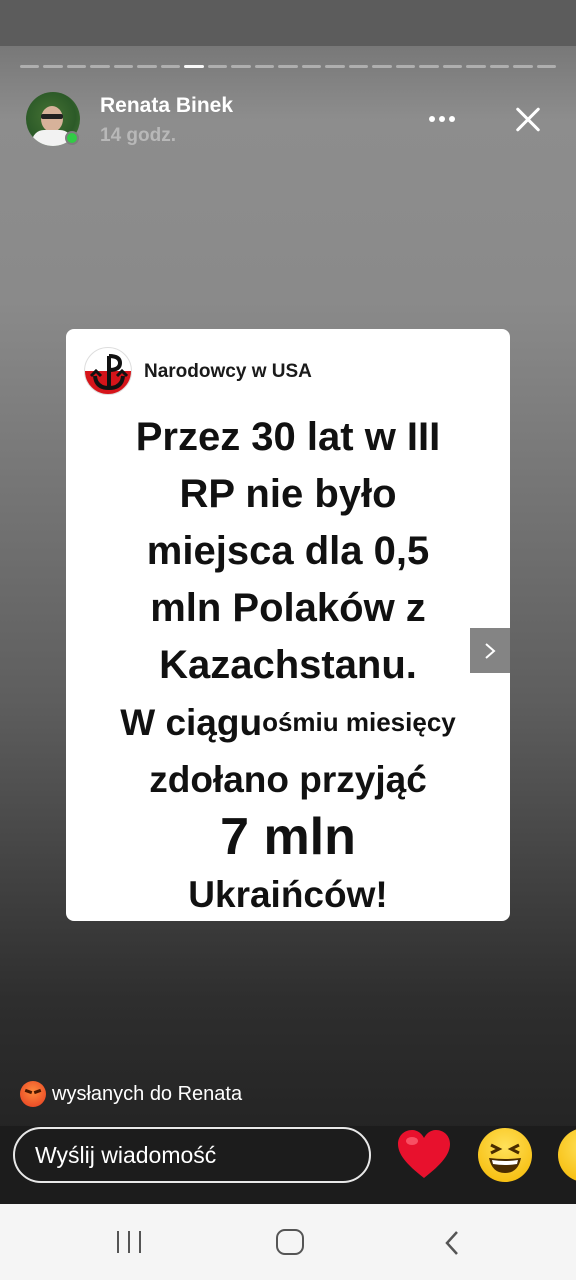  Describe the element at coordinates (288, 894) in the screenshot. I see `post-line: Ukraińców!` at that location.